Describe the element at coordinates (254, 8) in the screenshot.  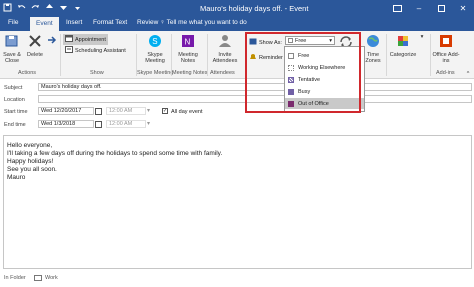
I see `window-title: Mauro's holiday days off. - Event` at that location.